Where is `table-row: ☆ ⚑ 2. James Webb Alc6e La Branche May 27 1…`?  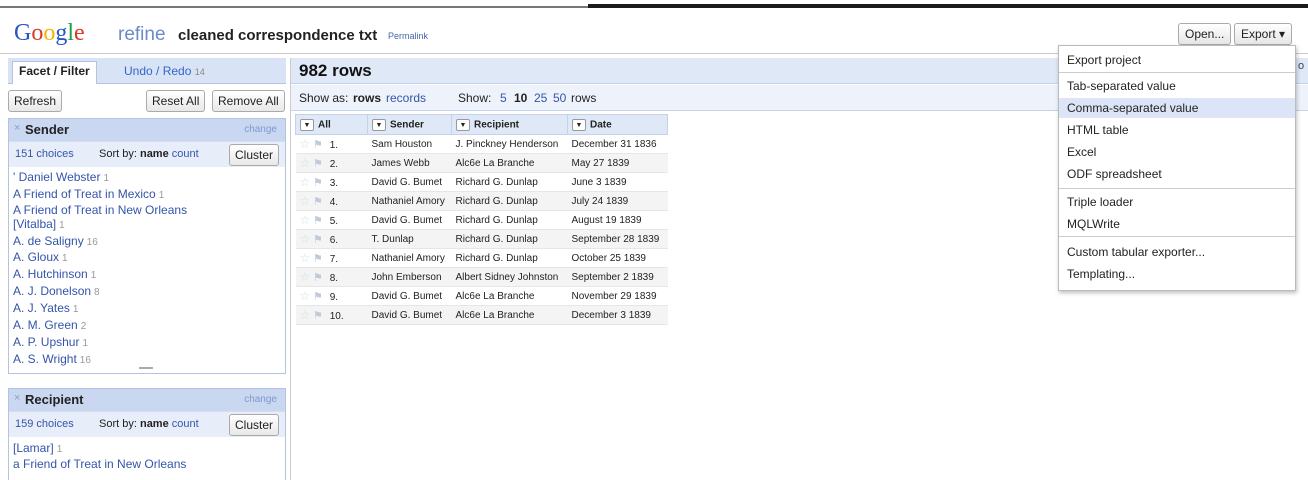
table-row: ☆ ⚑ 2. James Webb Alc6e La Branche May 27 1… is located at coordinates (481, 163).